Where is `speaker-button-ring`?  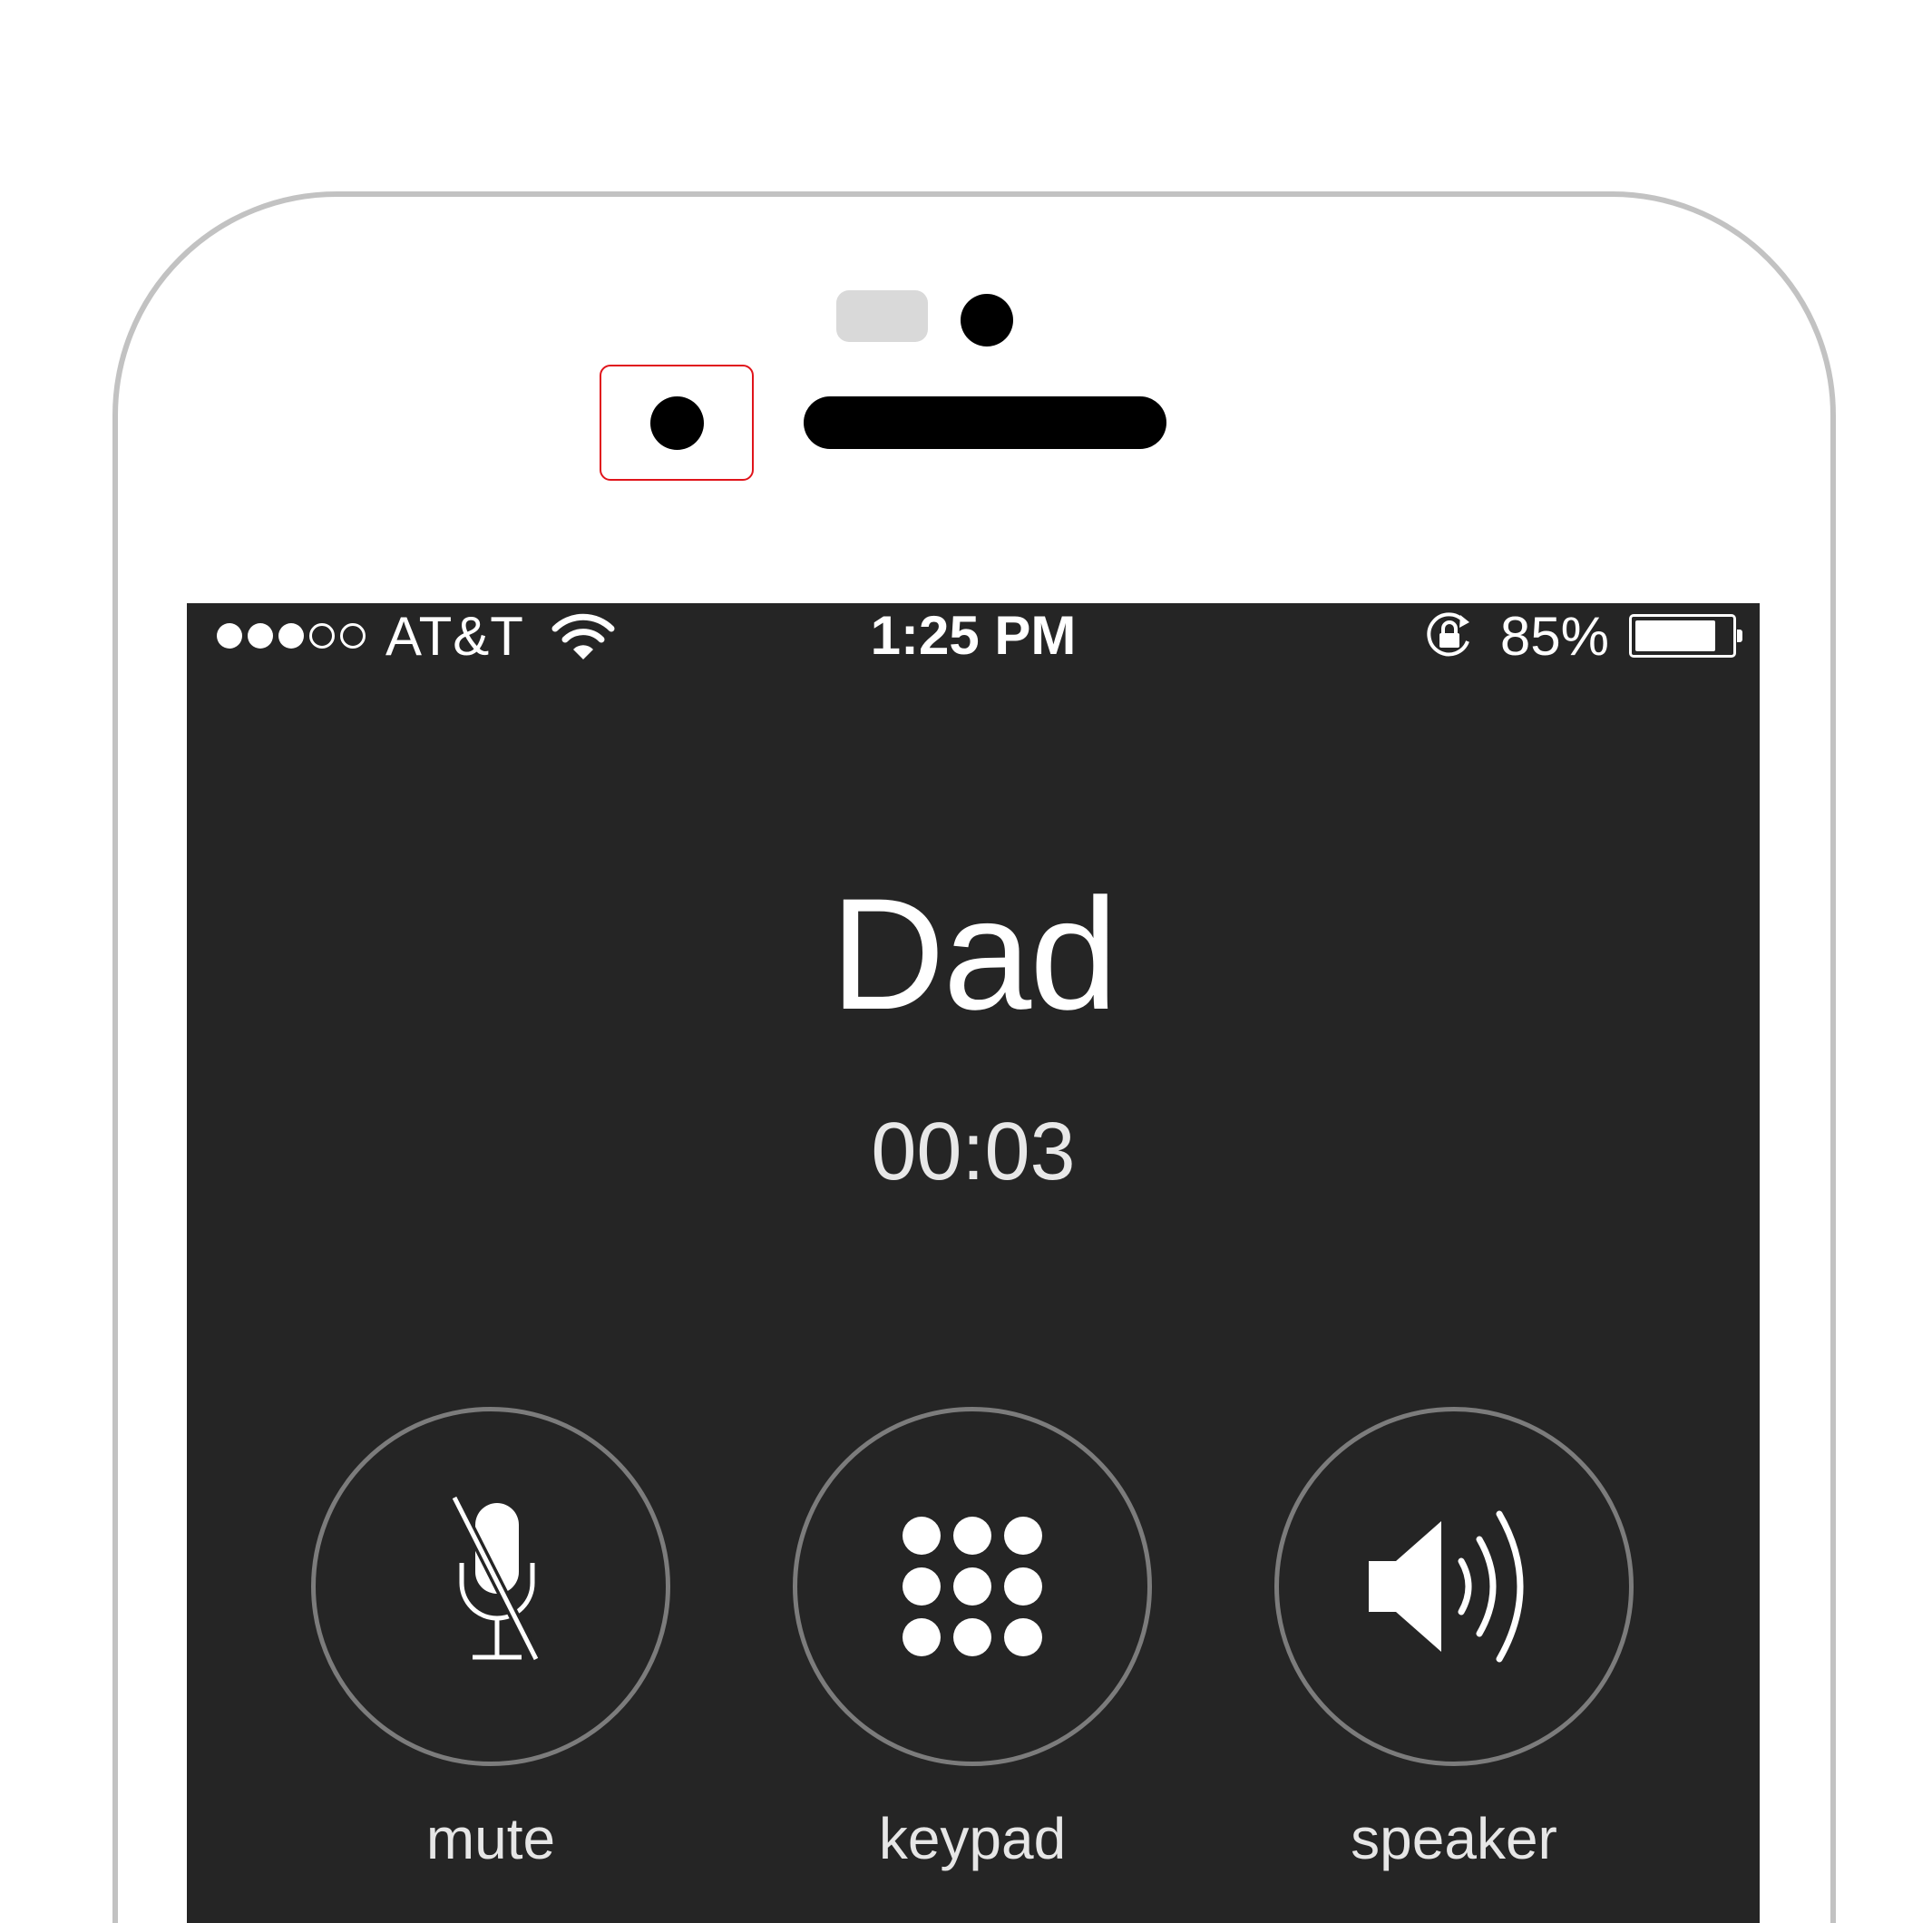
speaker-button-ring is located at coordinates (1454, 1586).